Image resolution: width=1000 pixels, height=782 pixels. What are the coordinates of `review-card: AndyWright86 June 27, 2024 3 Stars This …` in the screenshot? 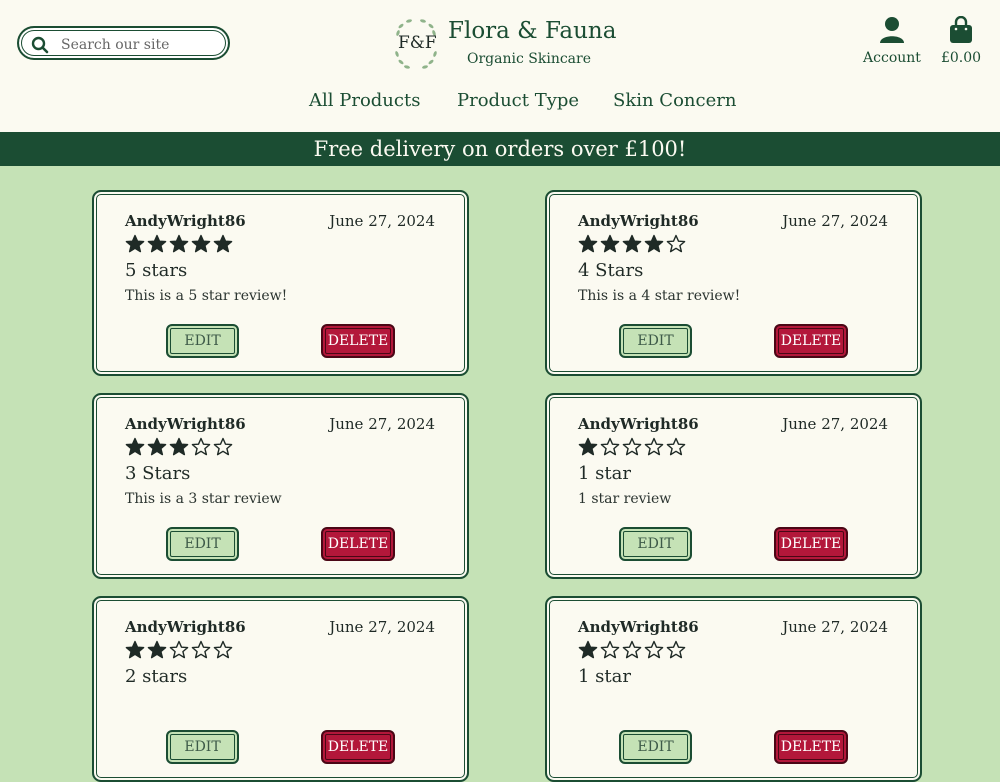 It's located at (280, 486).